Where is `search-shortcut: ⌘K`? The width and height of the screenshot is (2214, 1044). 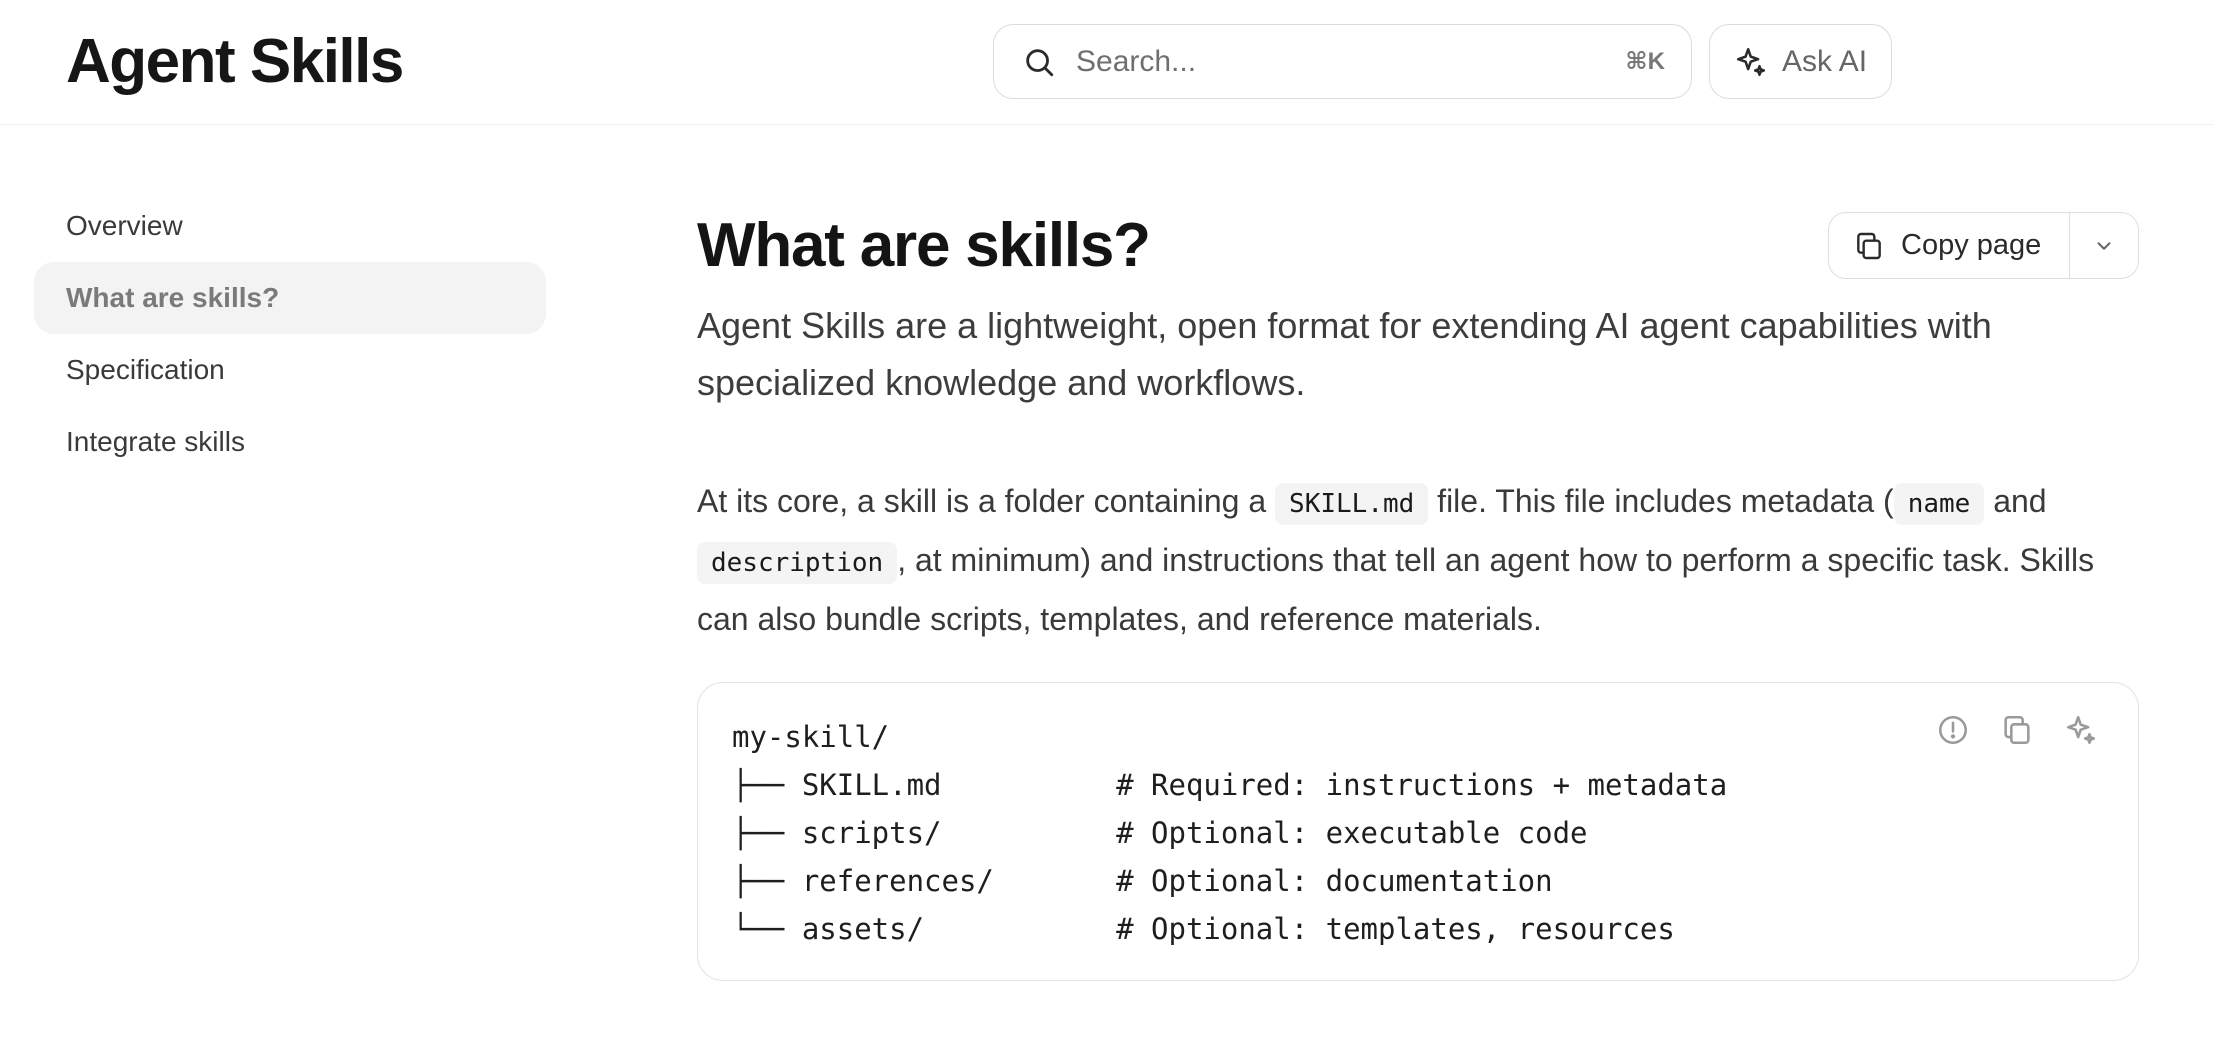
search-shortcut: ⌘K is located at coordinates (1645, 61).